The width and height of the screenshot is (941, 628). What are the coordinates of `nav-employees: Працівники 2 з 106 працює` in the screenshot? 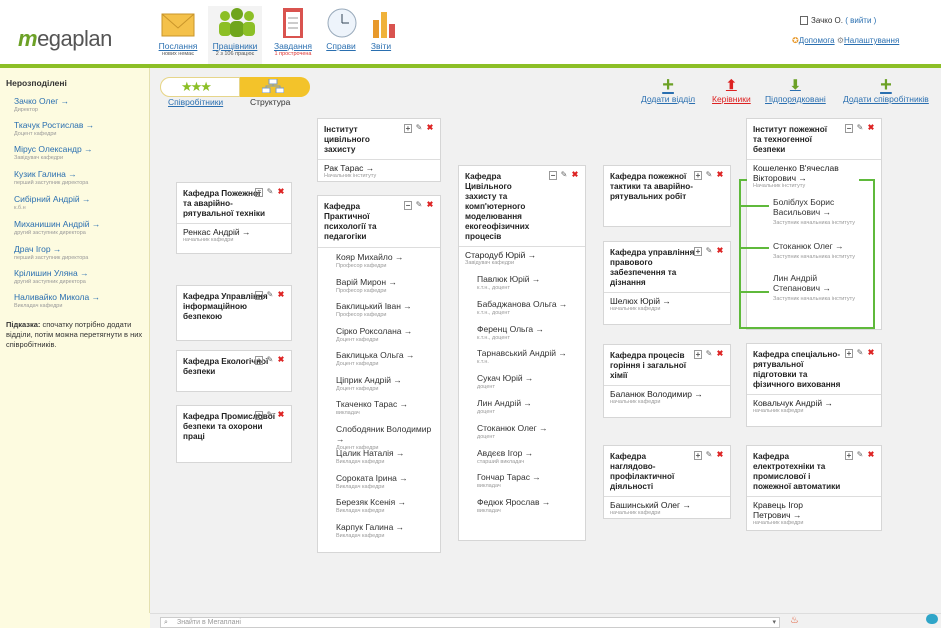 It's located at (235, 37).